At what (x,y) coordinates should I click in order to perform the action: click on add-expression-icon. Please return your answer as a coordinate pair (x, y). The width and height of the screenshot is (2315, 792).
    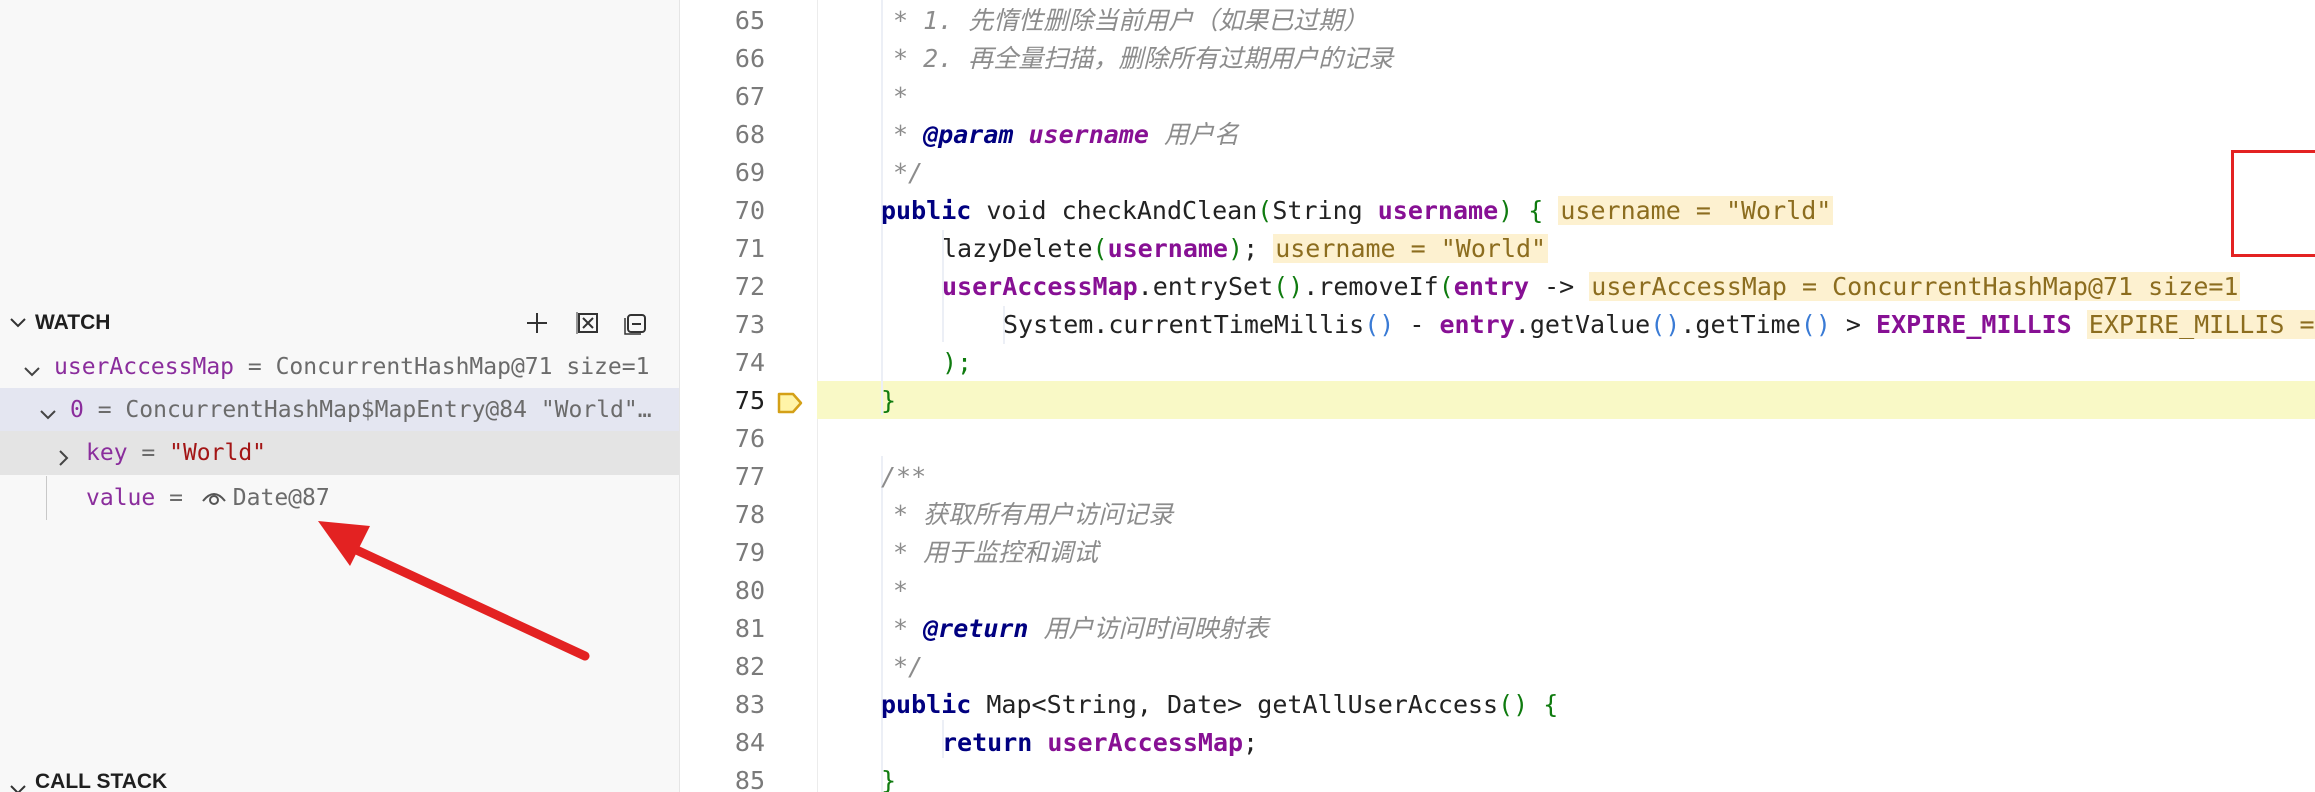
    Looking at the image, I should click on (537, 323).